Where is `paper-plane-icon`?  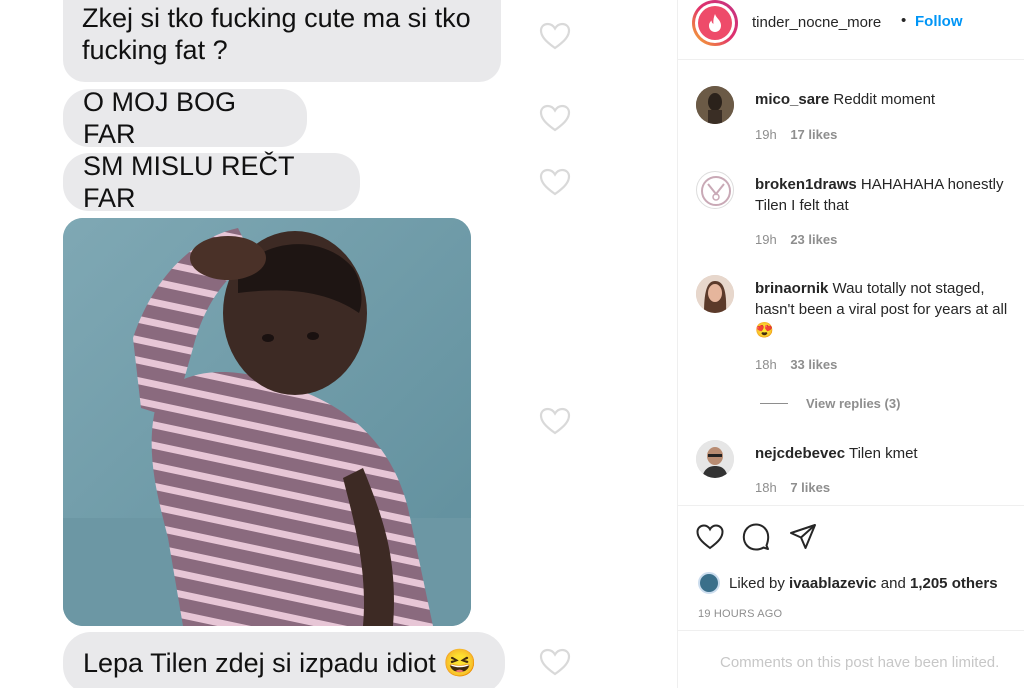 paper-plane-icon is located at coordinates (803, 537).